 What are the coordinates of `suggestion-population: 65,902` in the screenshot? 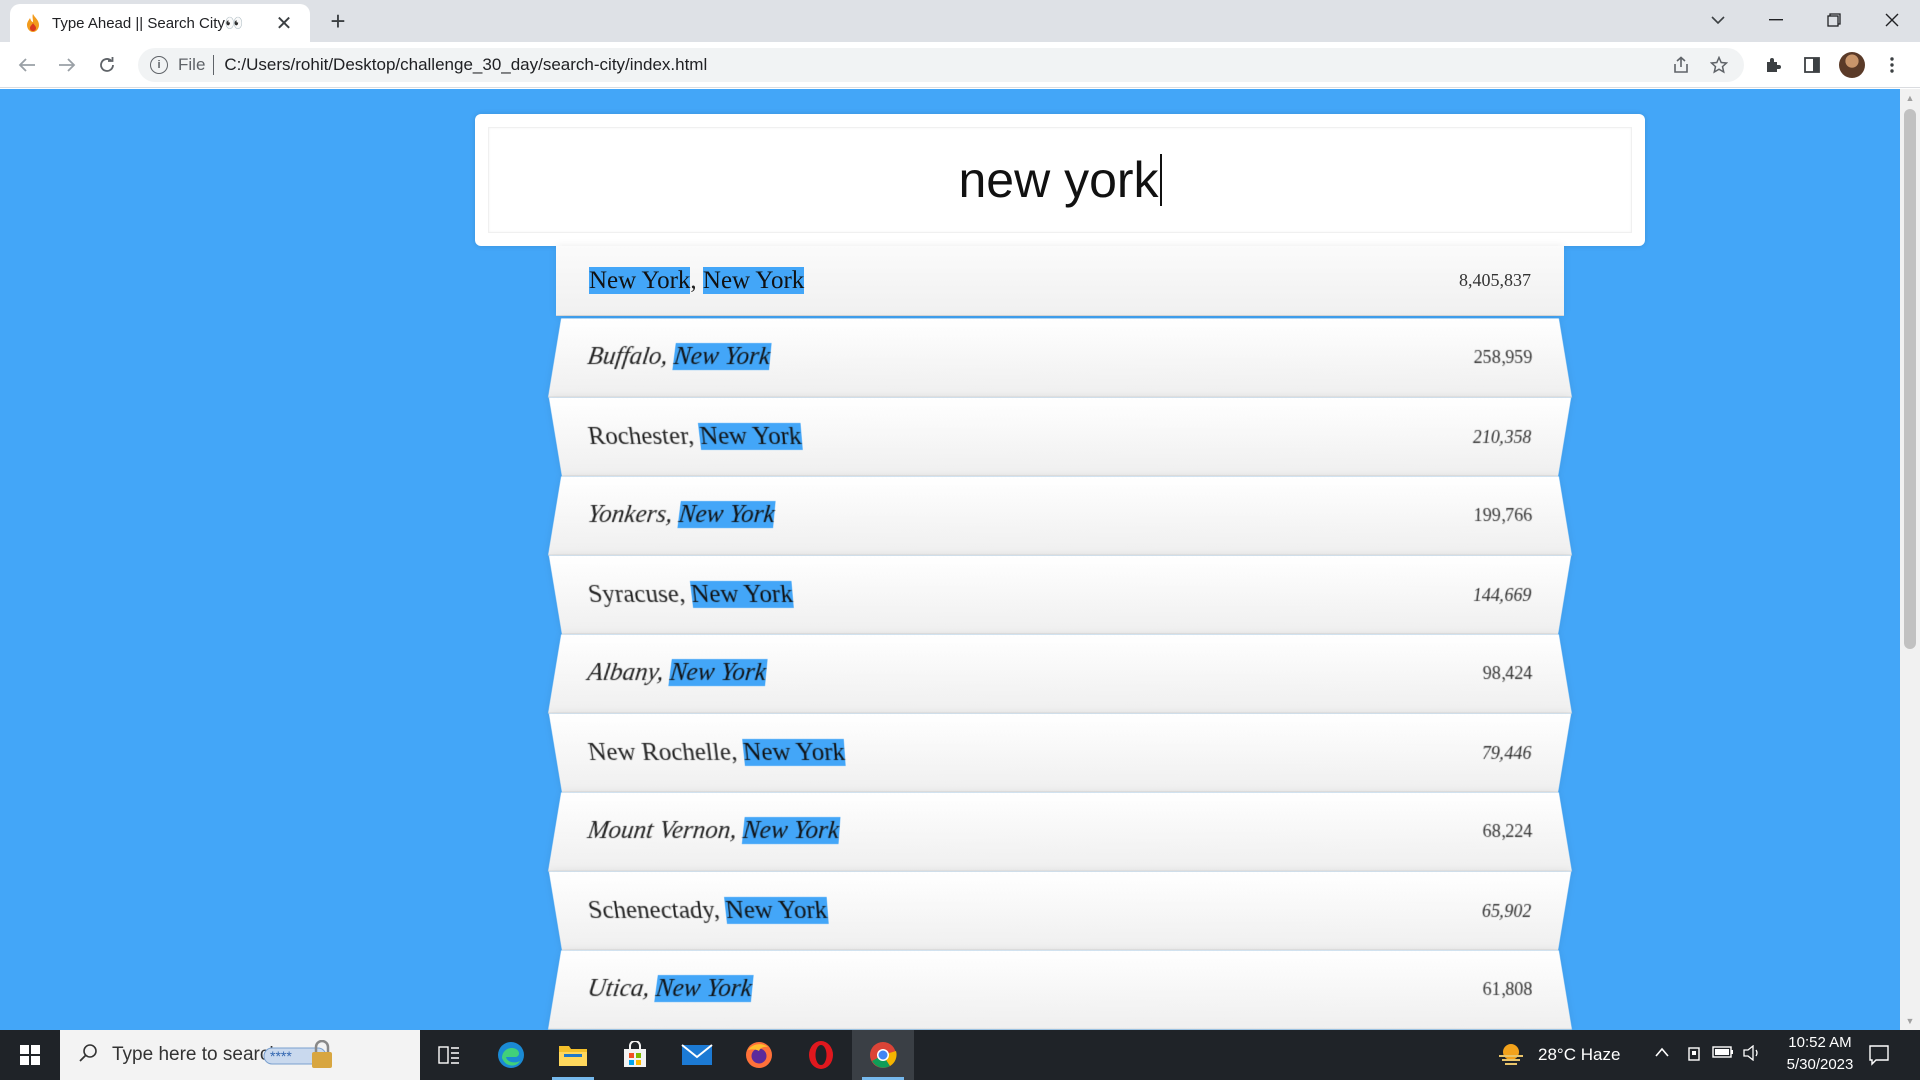 It's located at (1507, 910).